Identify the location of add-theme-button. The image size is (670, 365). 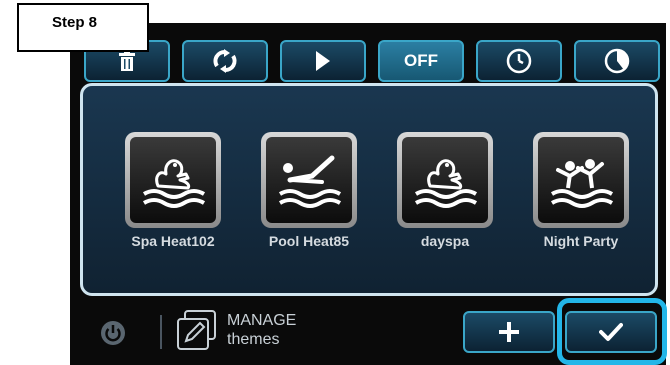
(509, 332).